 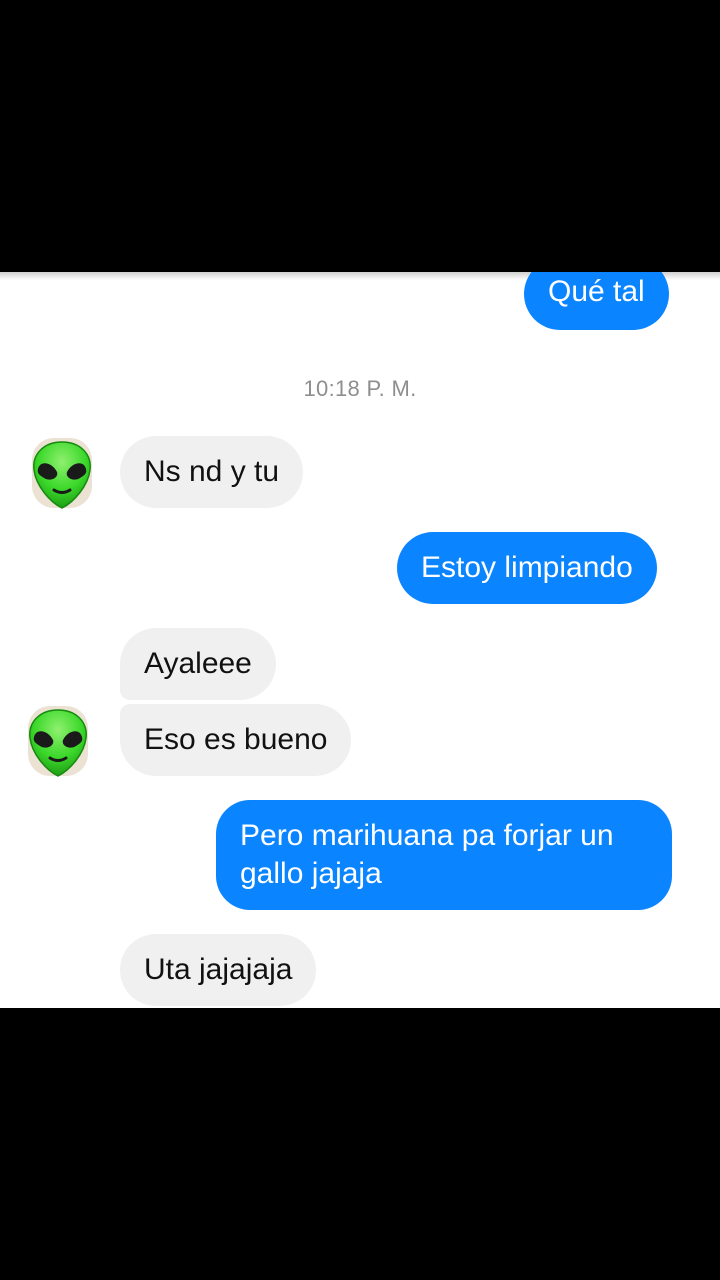 What do you see at coordinates (236, 740) in the screenshot?
I see `message-incoming: Eso es bueno` at bounding box center [236, 740].